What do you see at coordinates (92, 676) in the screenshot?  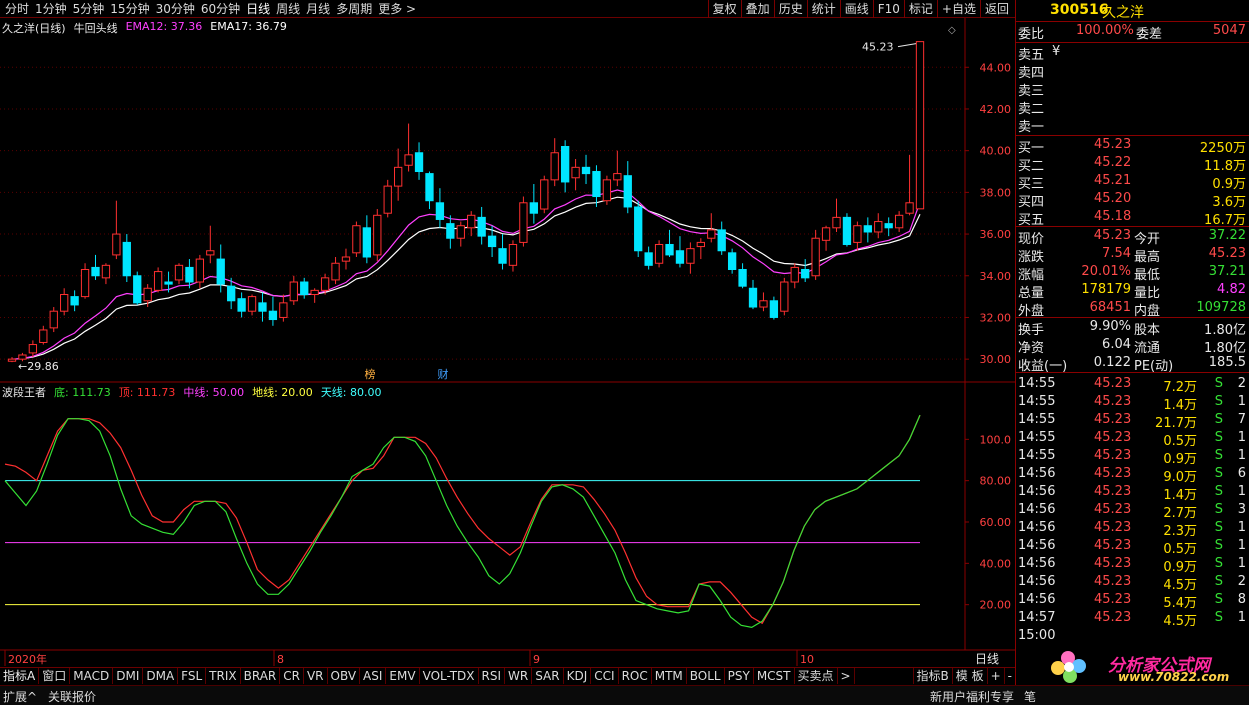 I see `indicator-tab-2: MACD` at bounding box center [92, 676].